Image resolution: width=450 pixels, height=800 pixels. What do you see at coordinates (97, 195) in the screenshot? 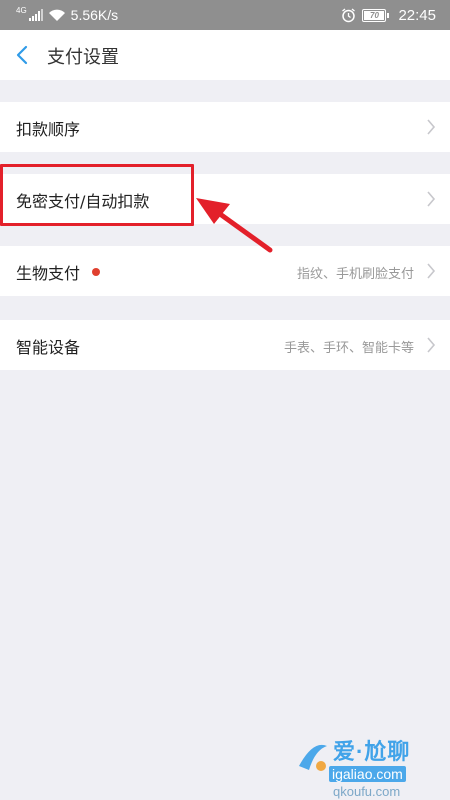
I see `annotation-highlight-box` at bounding box center [97, 195].